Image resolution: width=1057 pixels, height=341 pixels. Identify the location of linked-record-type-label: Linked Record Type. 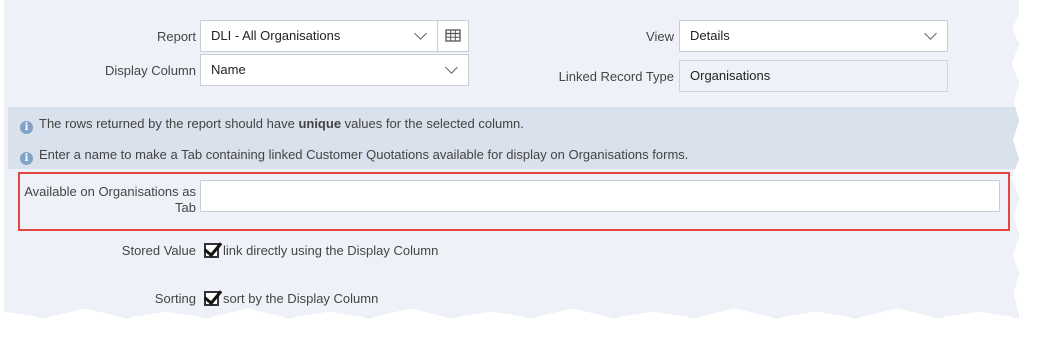
(616, 76).